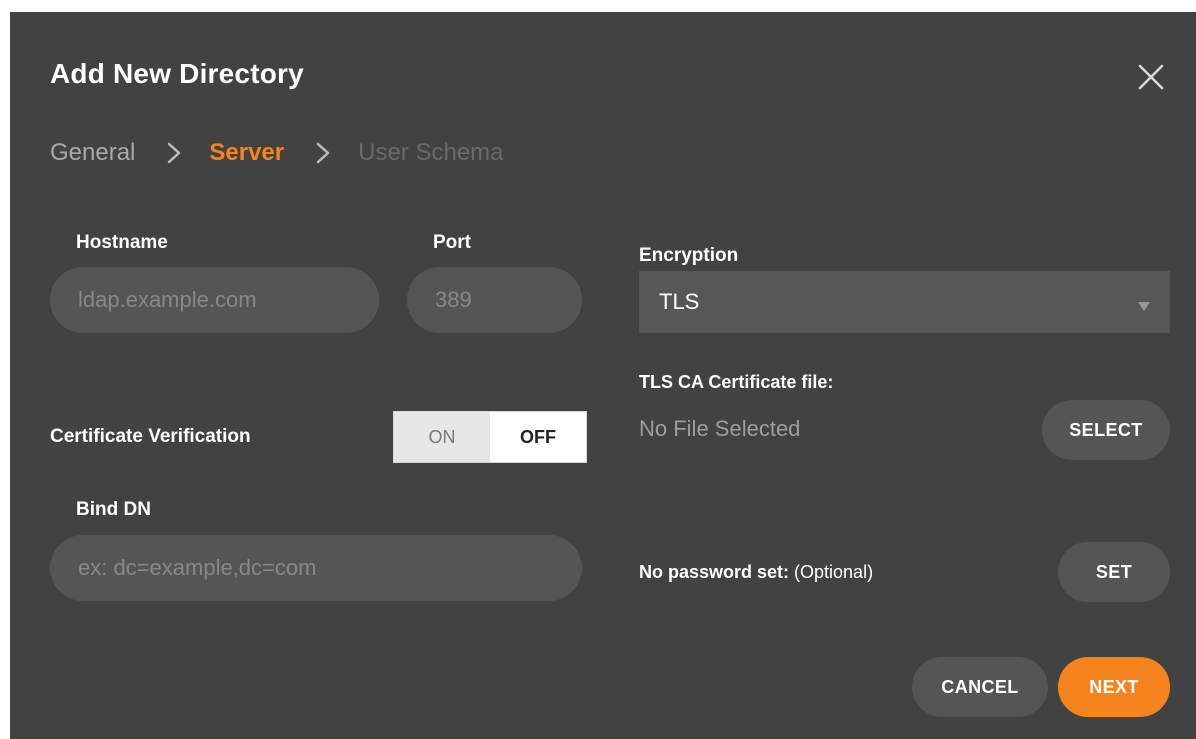 The image size is (1196, 739). I want to click on close-icon, so click(1151, 77).